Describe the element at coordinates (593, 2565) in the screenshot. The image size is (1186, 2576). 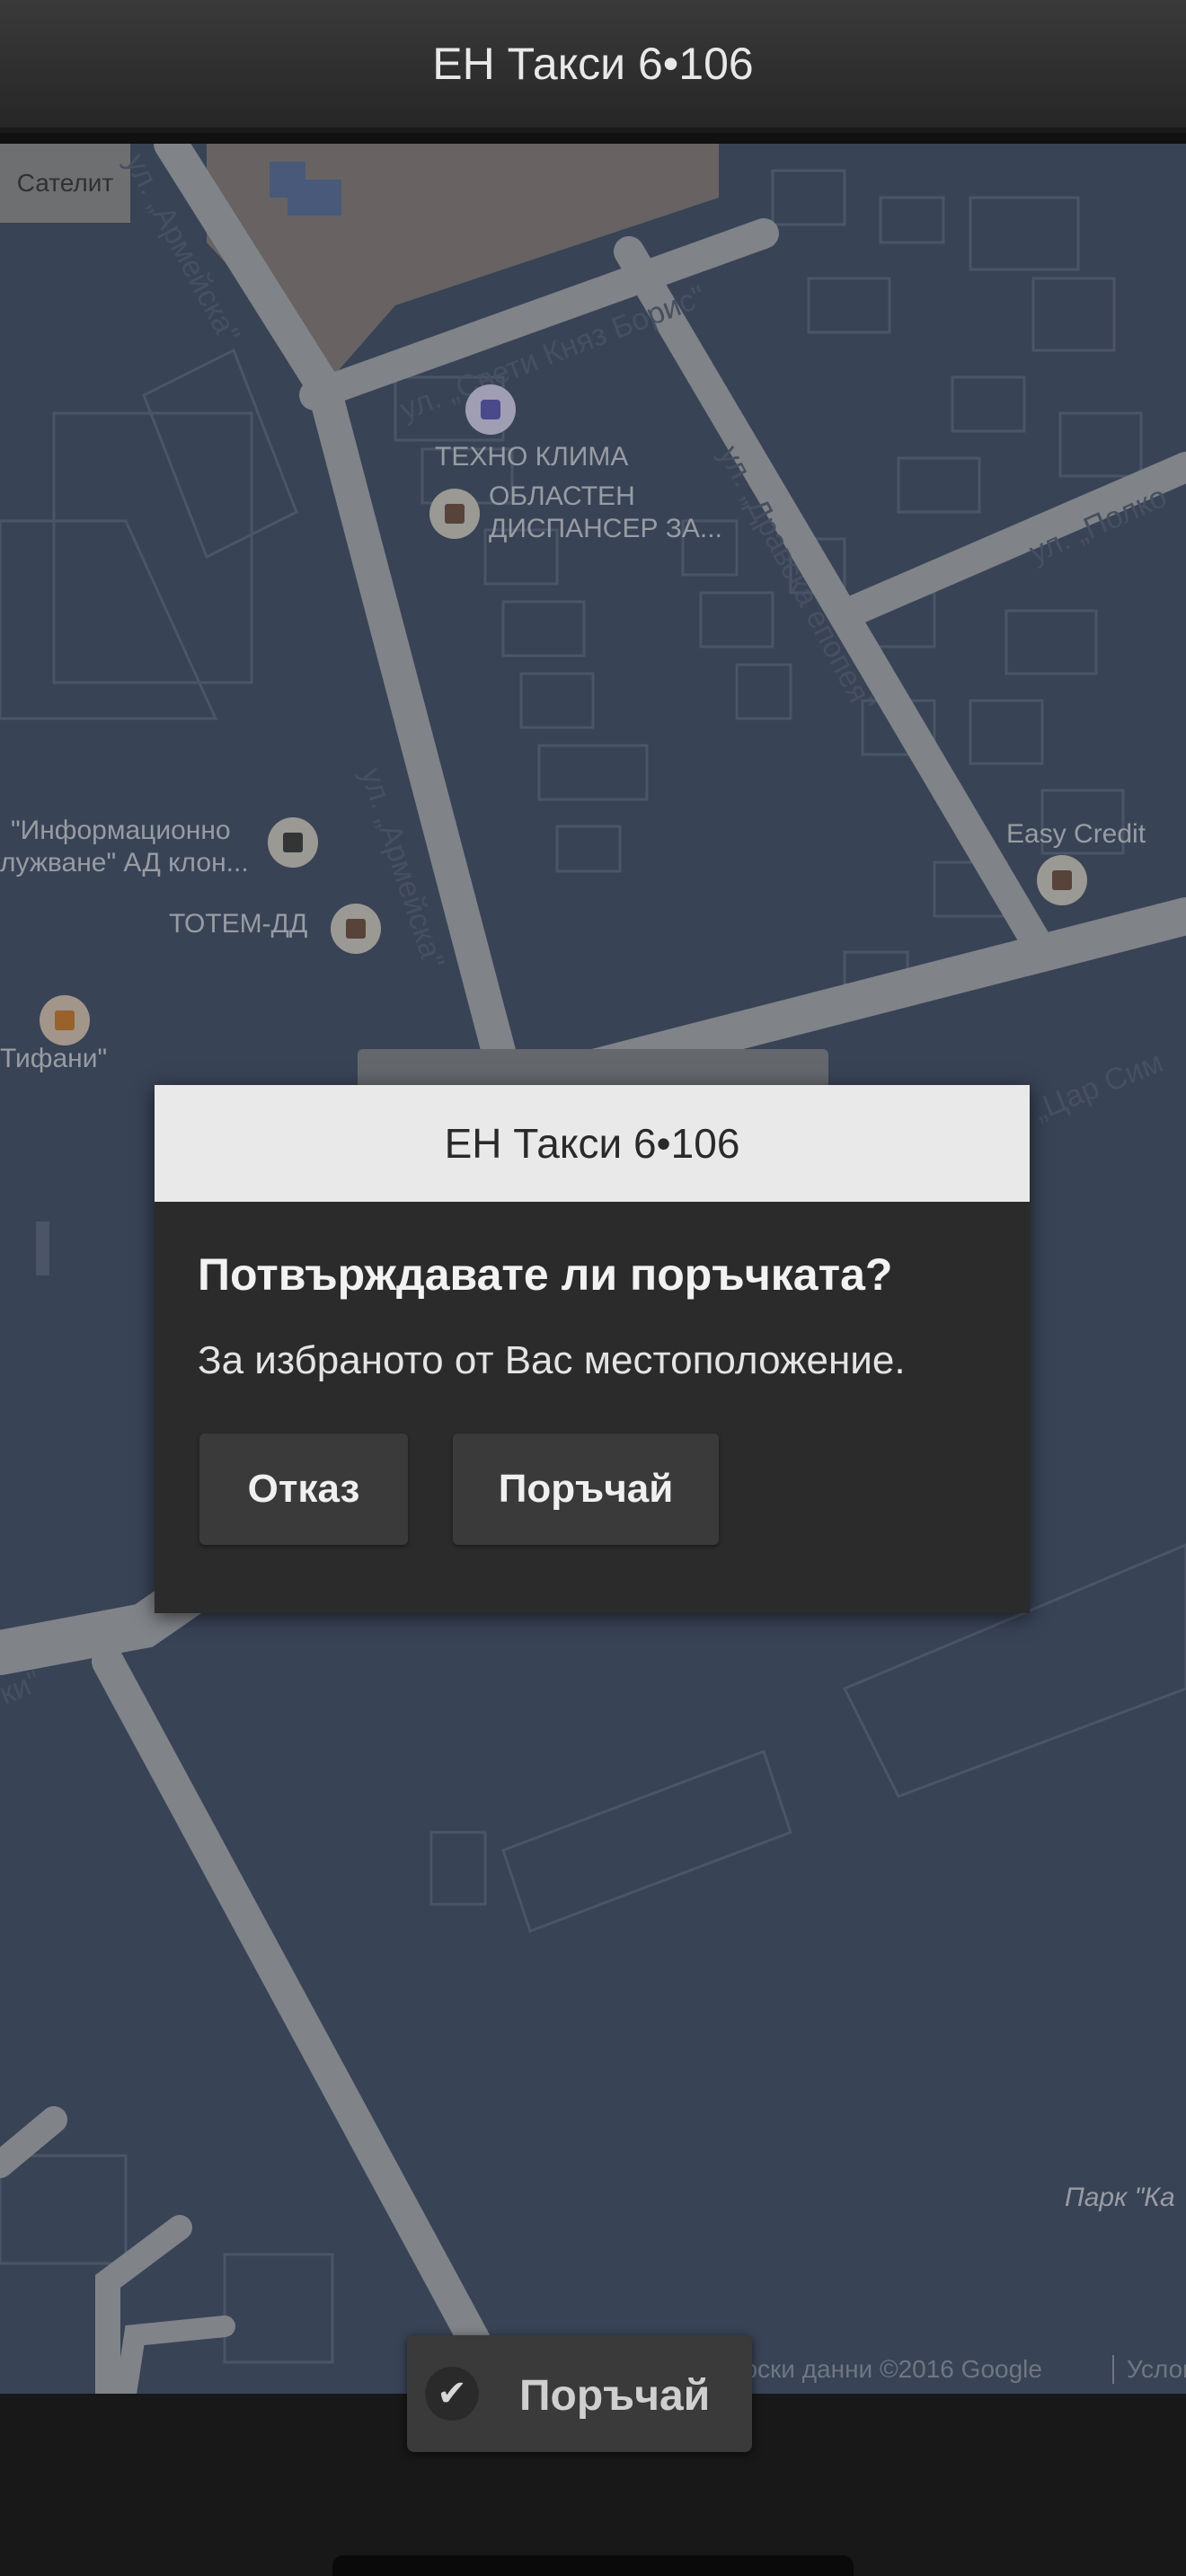
I see `navigation-hint` at that location.